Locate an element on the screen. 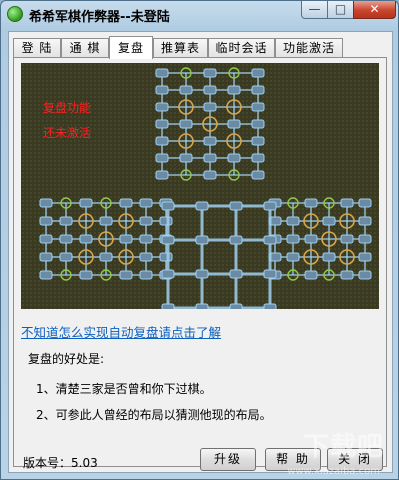 The height and width of the screenshot is (480, 399). tab-activation: 功能激活 is located at coordinates (309, 47).